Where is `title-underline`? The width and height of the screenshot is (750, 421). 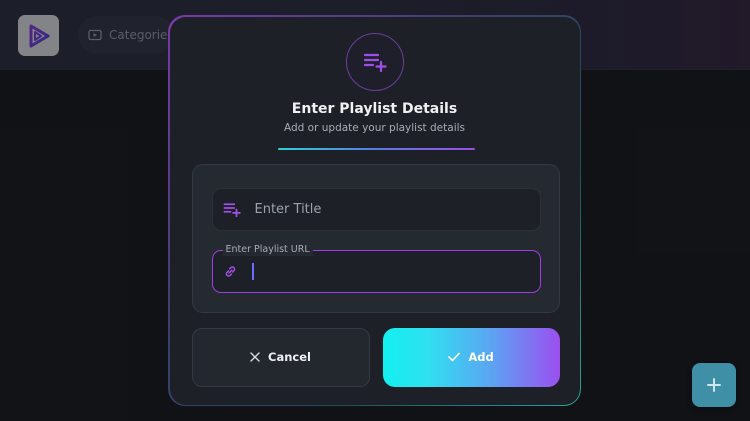 title-underline is located at coordinates (376, 148).